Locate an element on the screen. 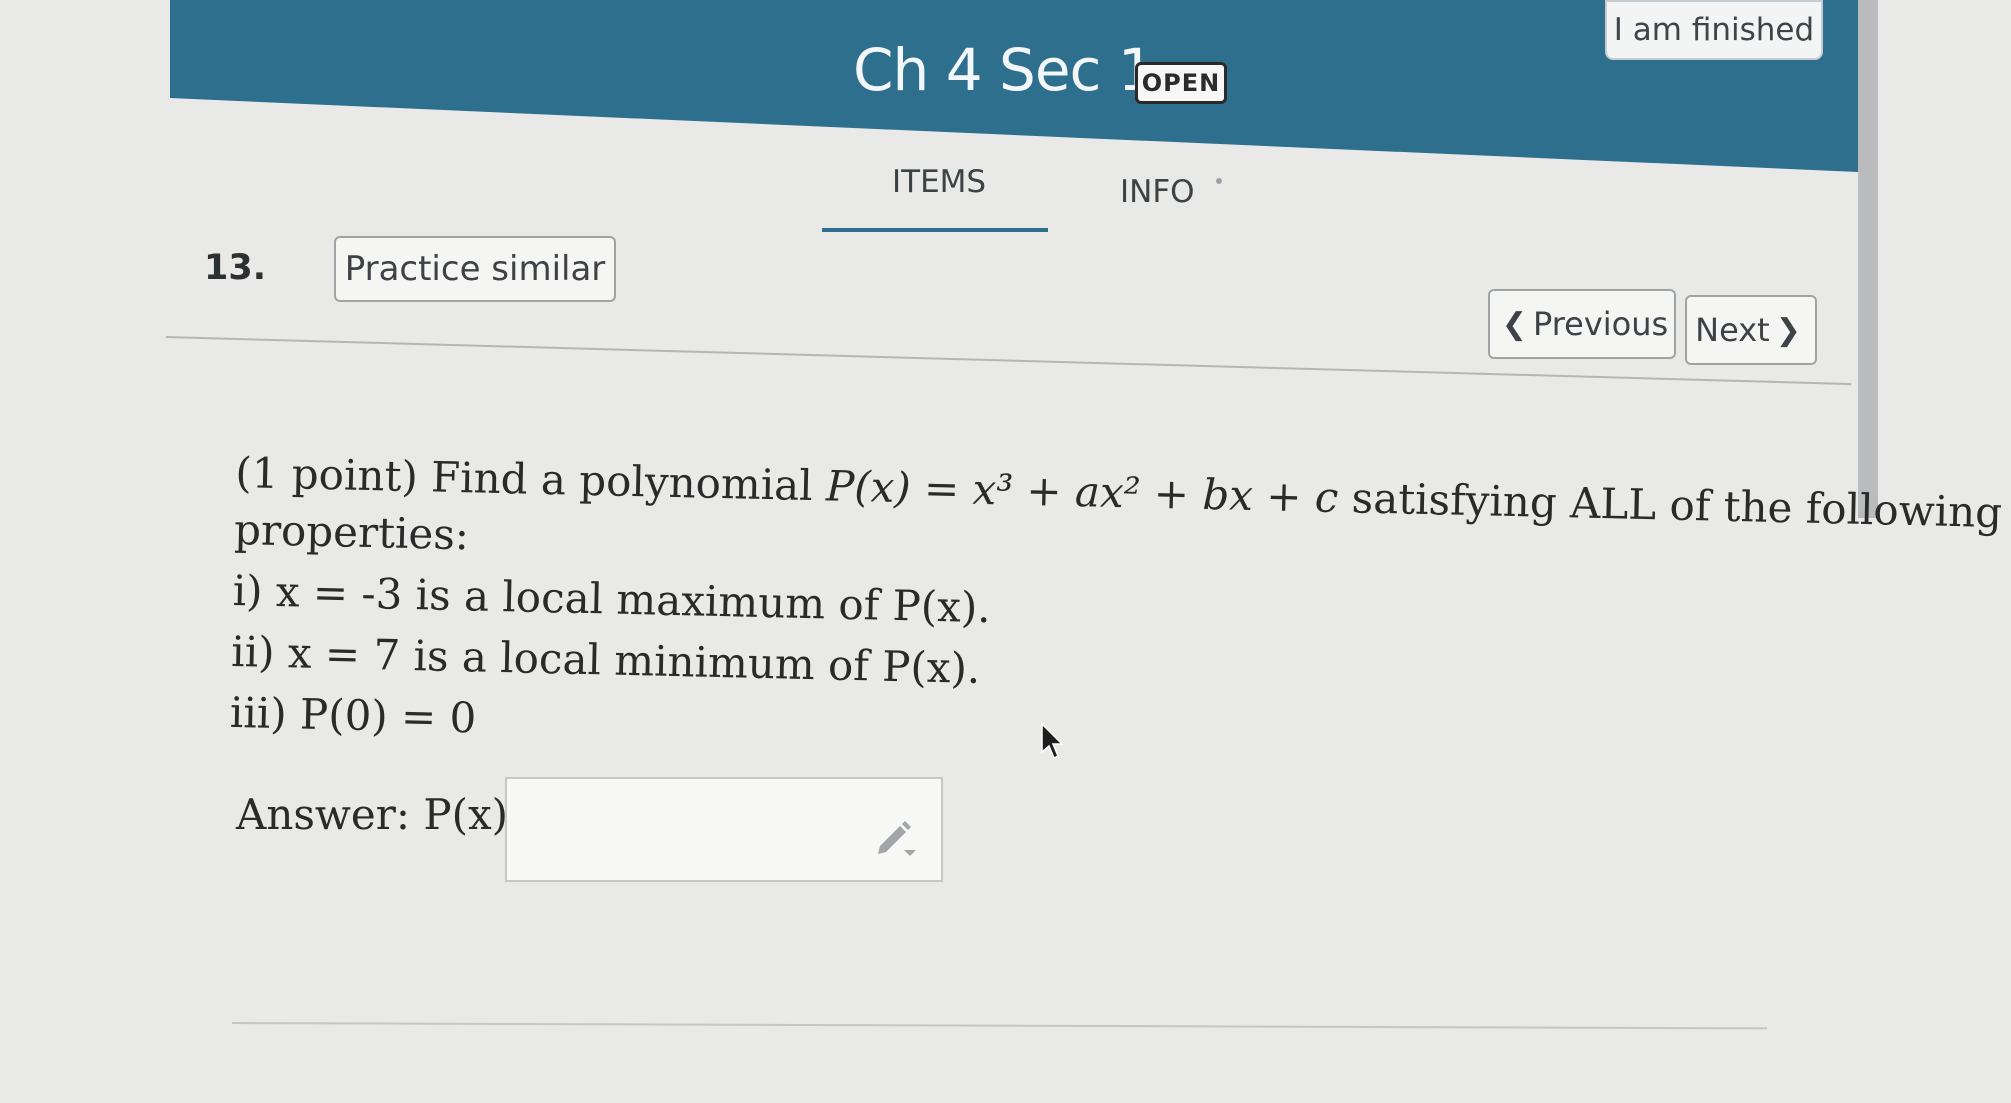 The image size is (2011, 1103). polynomial-formula: P(x) = x³ + ax² + bx + c is located at coordinates (1082, 492).